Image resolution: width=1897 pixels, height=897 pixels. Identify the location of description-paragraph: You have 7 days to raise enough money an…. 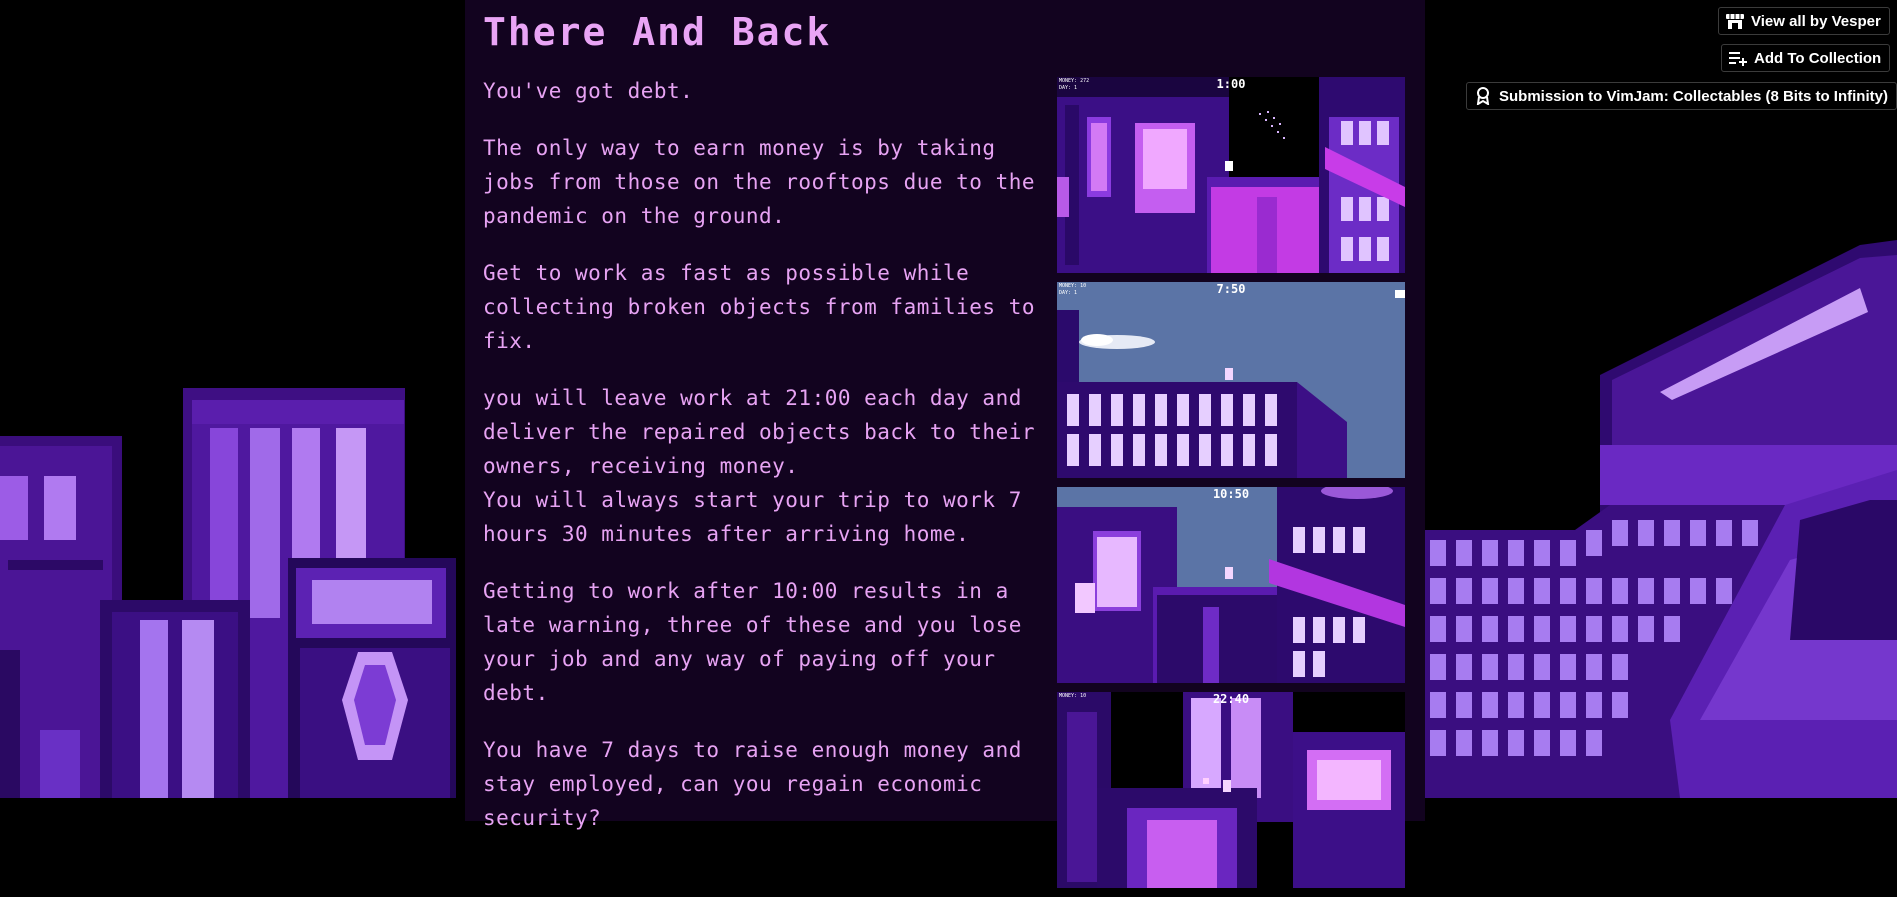
(752, 784).